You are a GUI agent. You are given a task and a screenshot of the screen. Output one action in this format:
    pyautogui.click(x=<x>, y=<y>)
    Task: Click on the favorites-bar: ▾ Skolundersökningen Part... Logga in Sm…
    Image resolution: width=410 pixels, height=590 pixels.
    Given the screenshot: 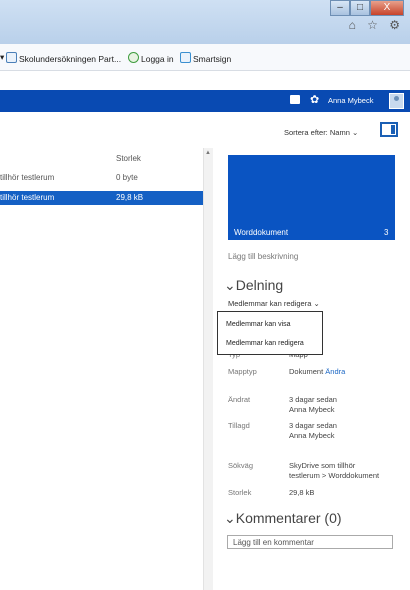 What is the action you would take?
    pyautogui.click(x=205, y=57)
    